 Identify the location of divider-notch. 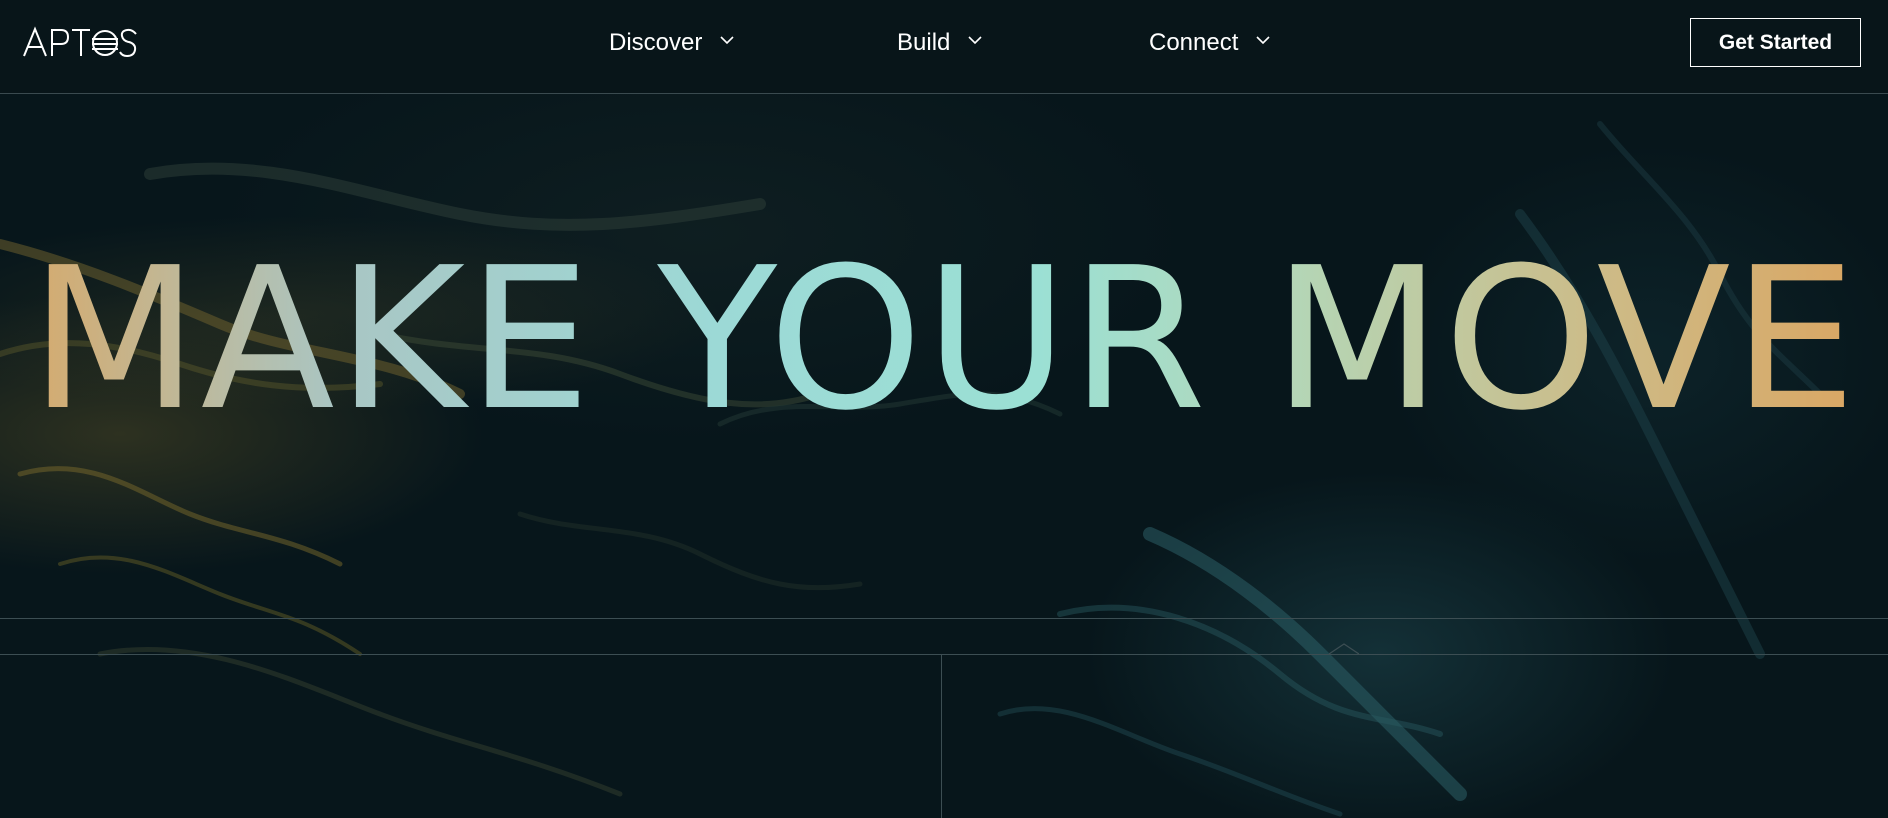
(1344, 649).